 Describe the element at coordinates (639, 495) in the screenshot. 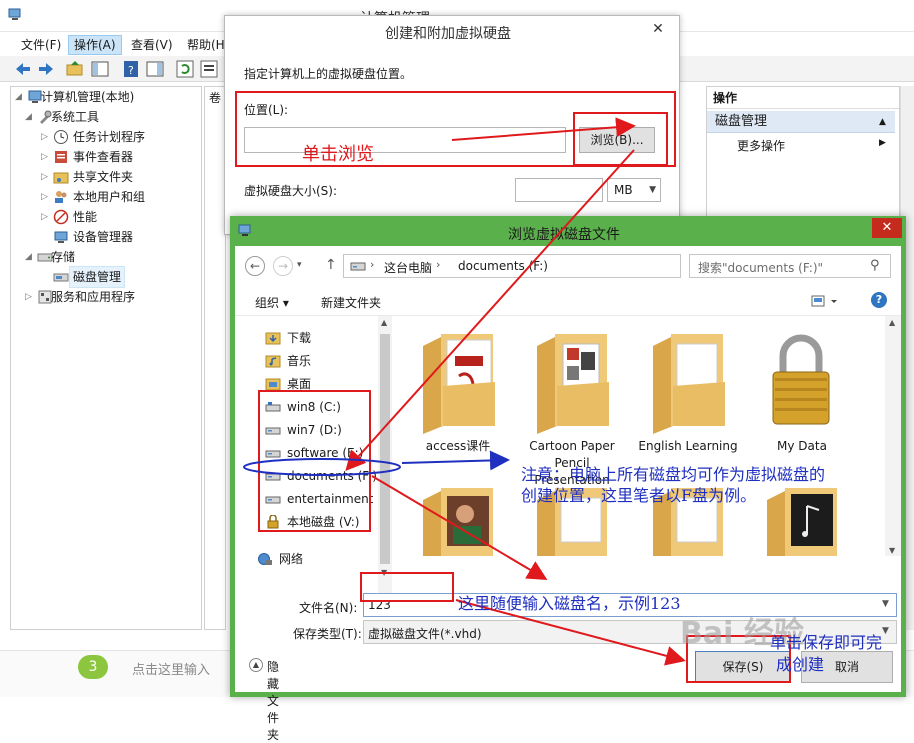

I see `annotation-note-line2: 创建位置，这里笔者以F盘为例。` at that location.